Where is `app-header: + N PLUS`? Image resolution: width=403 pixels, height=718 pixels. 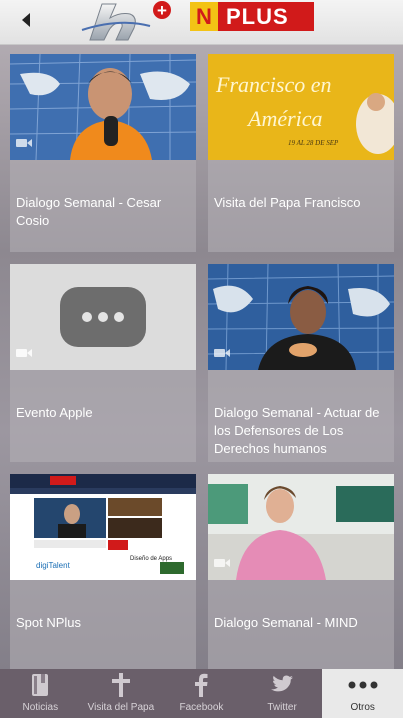
app-header: + N PLUS is located at coordinates (201, 22).